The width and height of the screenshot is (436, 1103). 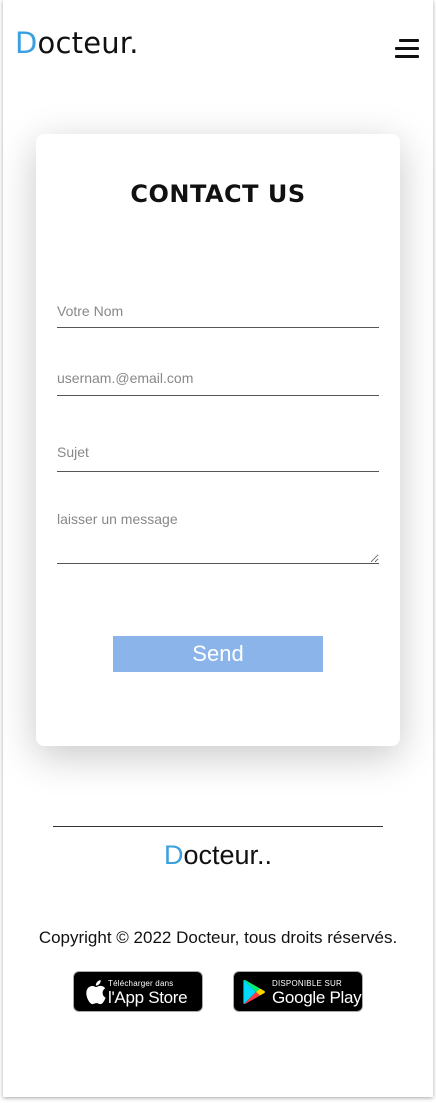 What do you see at coordinates (218, 194) in the screenshot?
I see `contact-title: CONTACT US` at bounding box center [218, 194].